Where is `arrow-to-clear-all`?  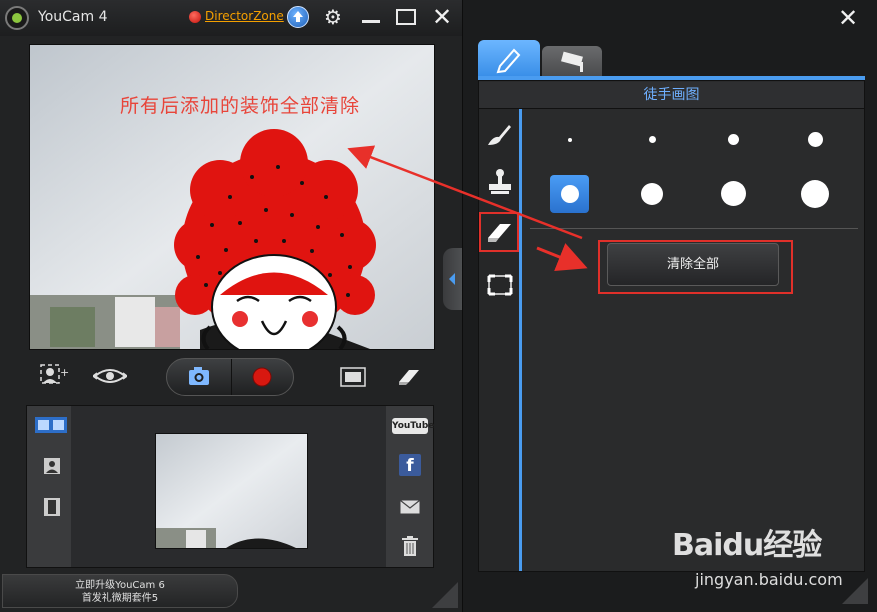
arrow-to-clear-all is located at coordinates (562, 257).